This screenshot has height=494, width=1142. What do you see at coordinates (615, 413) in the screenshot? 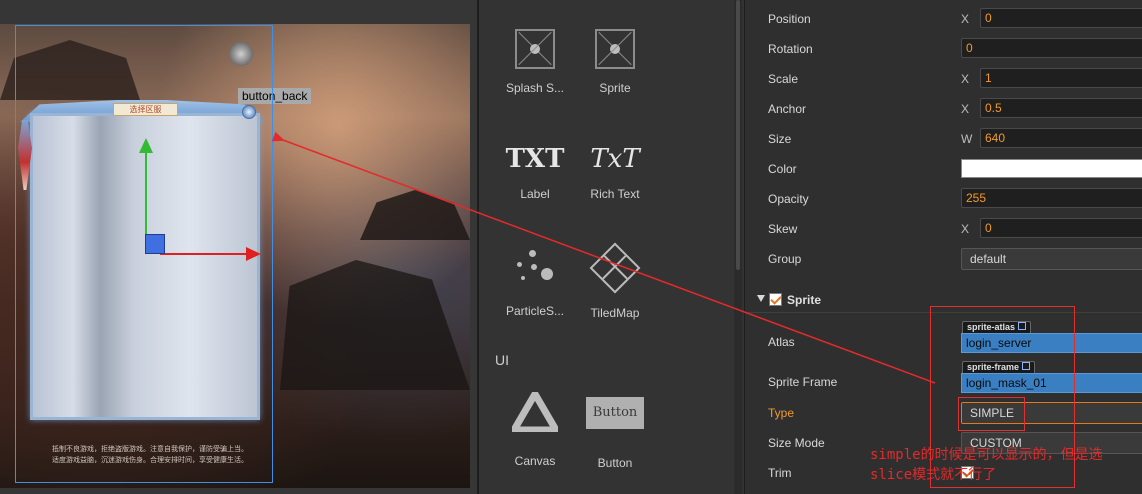
I see `button-preview-icon: Button` at bounding box center [615, 413].